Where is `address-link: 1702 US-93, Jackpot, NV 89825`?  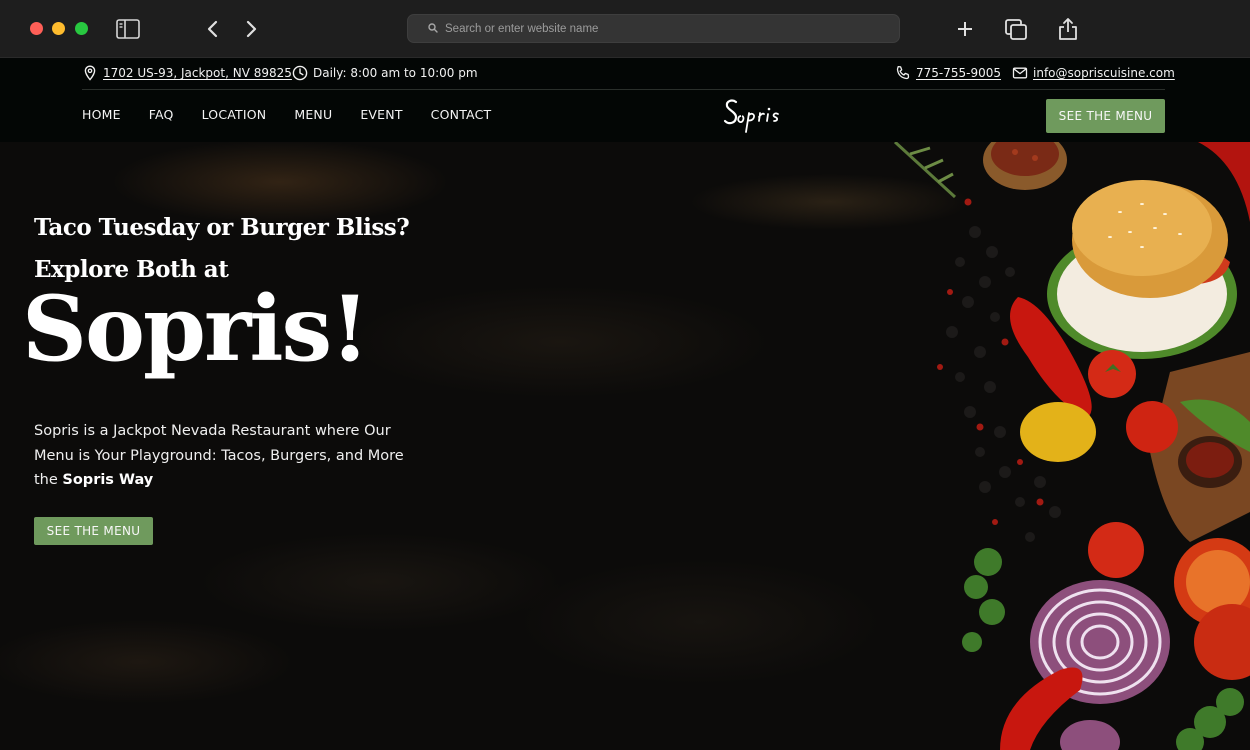
address-link: 1702 US-93, Jackpot, NV 89825 is located at coordinates (197, 73).